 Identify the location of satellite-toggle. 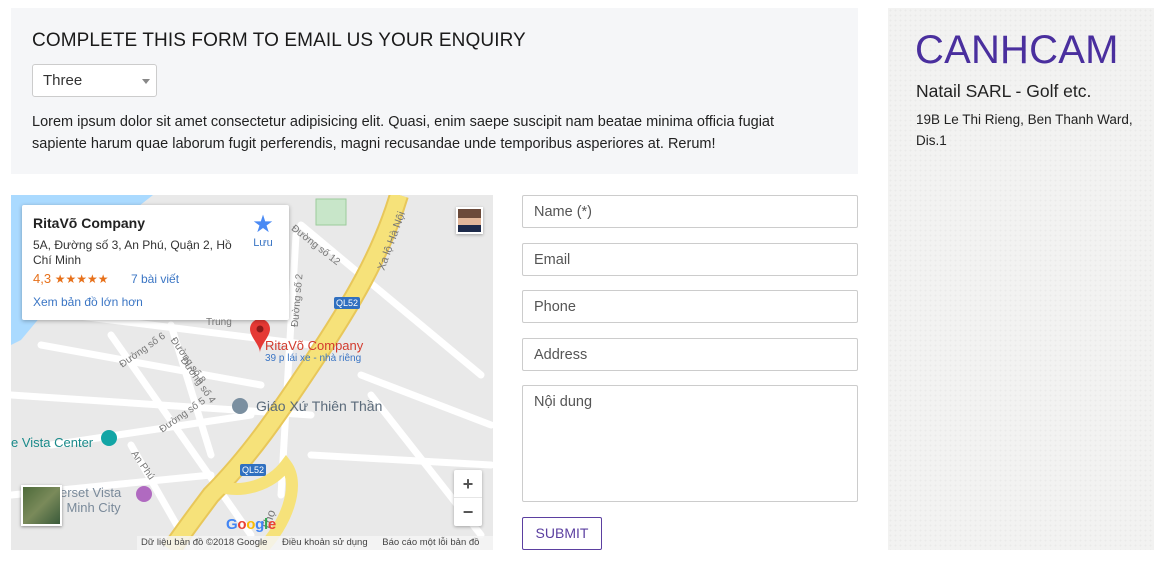
(41, 505).